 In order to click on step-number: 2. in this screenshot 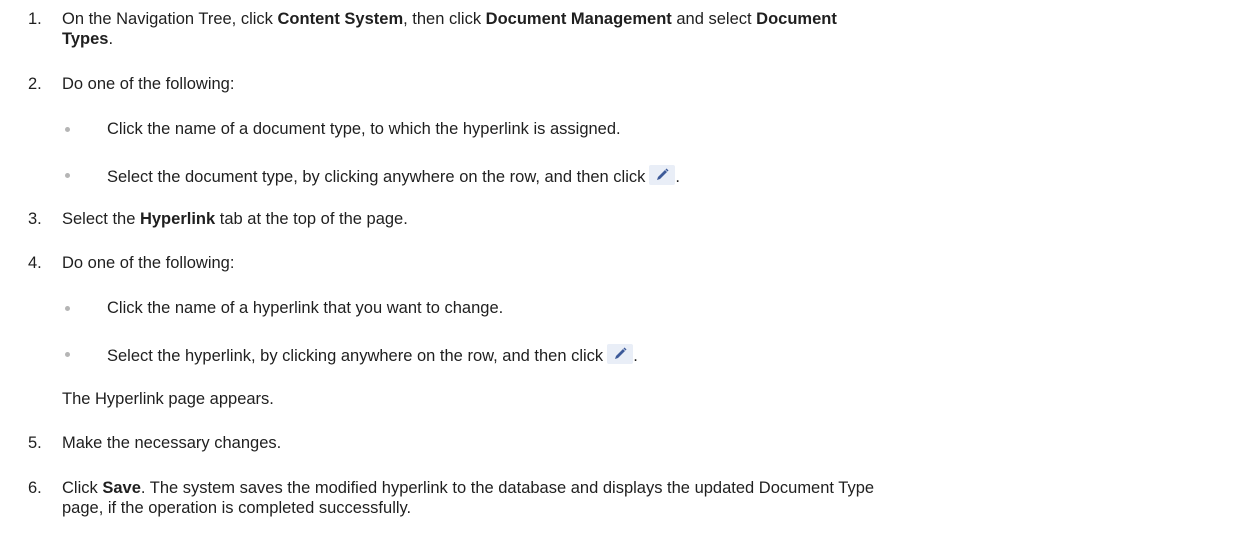, I will do `click(35, 84)`.